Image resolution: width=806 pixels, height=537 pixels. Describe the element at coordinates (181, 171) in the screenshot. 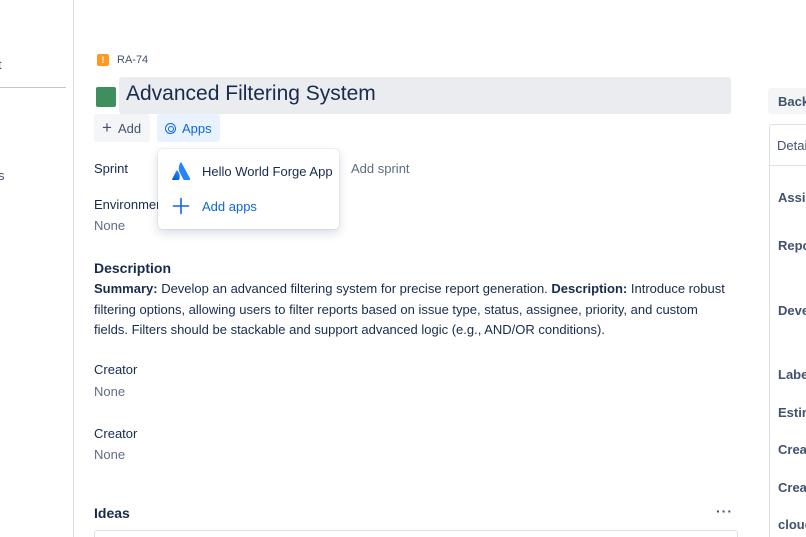

I see `atlassian-logo-icon` at that location.